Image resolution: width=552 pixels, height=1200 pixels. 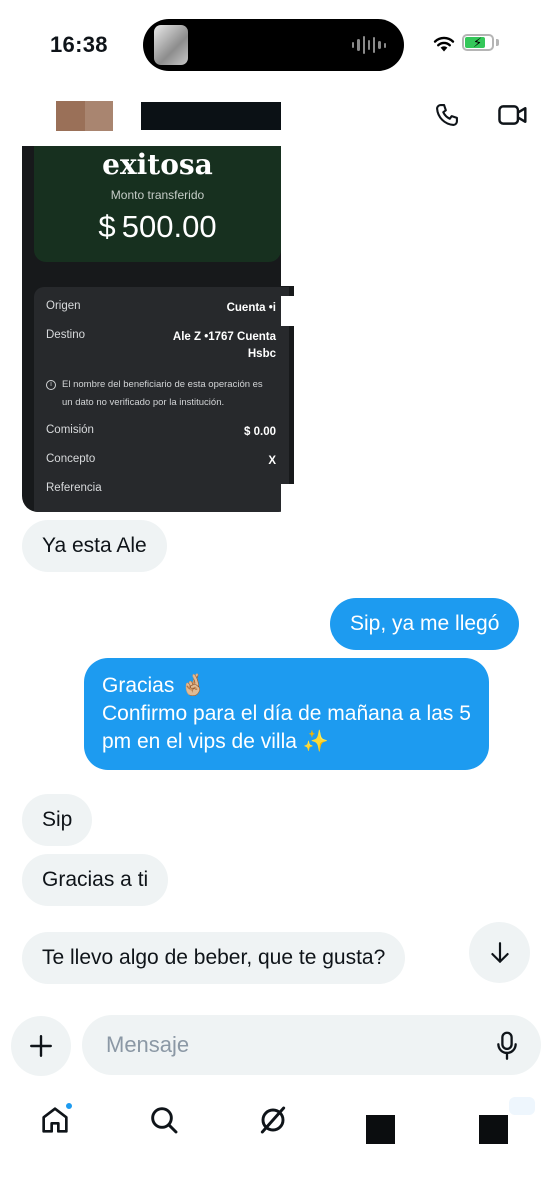 I want to click on bottom-navigation, so click(x=276, y=1146).